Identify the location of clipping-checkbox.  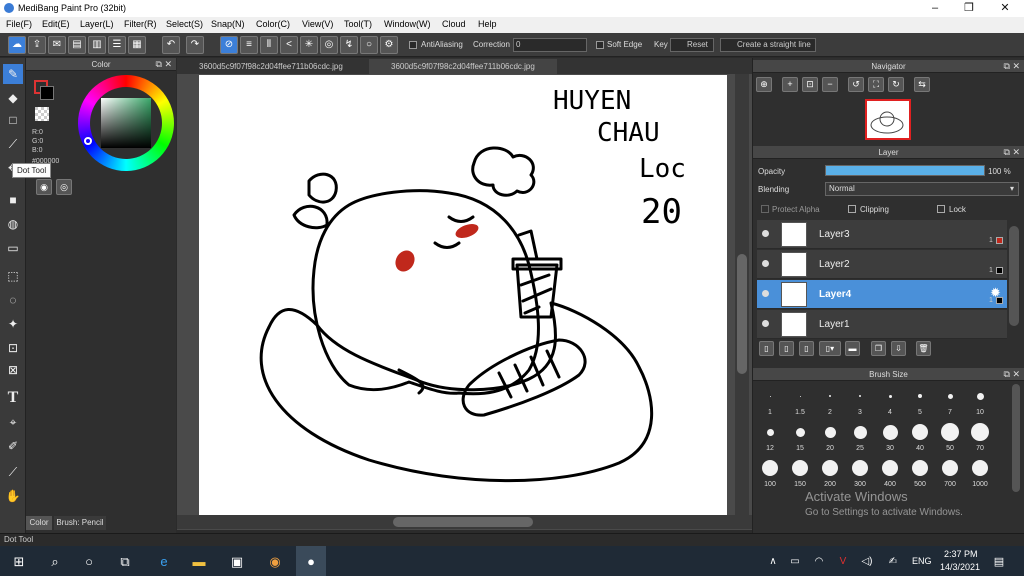
(852, 209).